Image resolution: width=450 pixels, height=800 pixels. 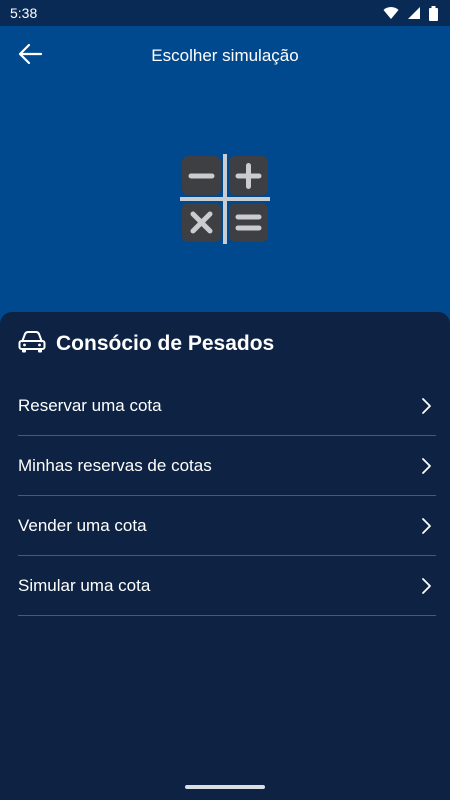 I want to click on car-icon, so click(x=32, y=344).